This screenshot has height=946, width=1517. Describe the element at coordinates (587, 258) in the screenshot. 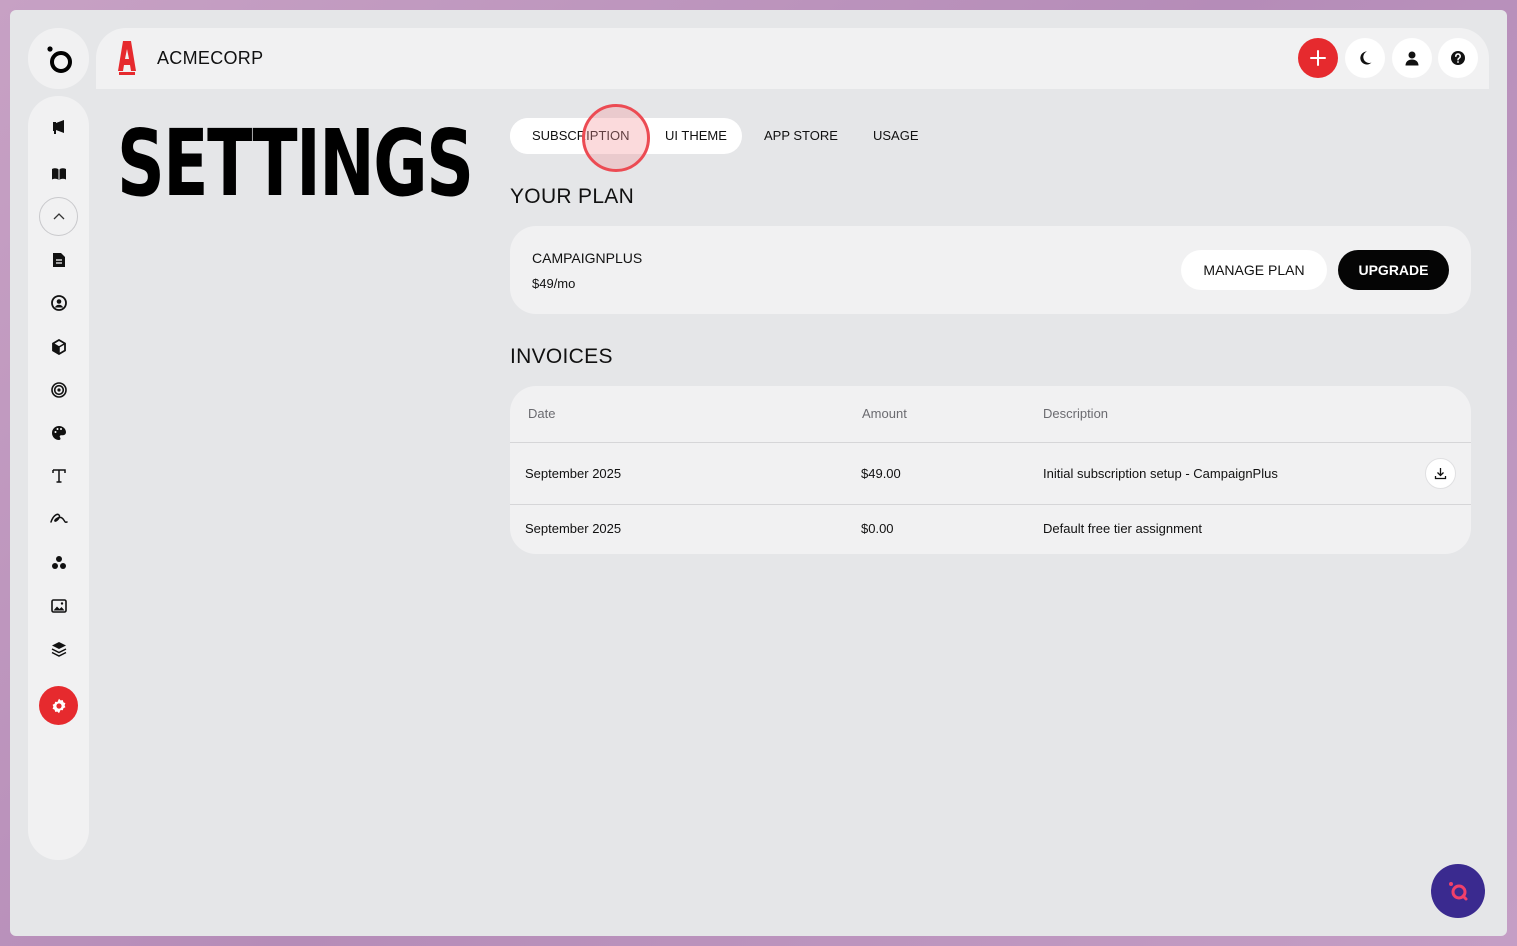

I see `plan-name: CAMPAIGNPLUS` at that location.